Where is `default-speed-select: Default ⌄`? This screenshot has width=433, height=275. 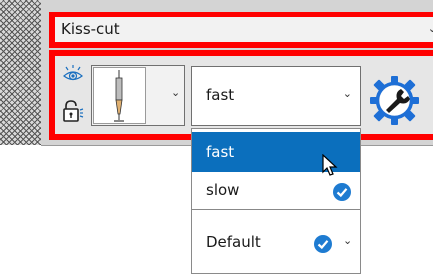 default-speed-select: Default ⌄ is located at coordinates (276, 245).